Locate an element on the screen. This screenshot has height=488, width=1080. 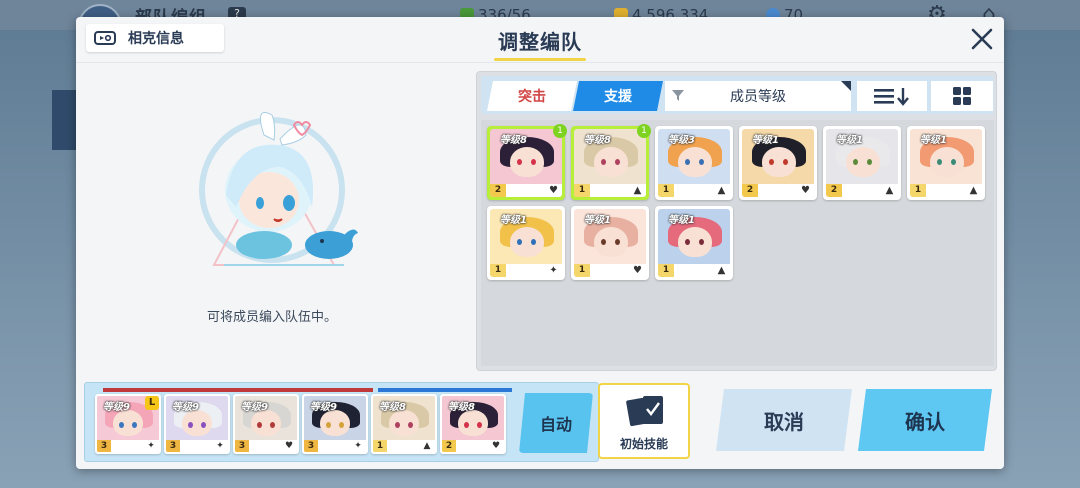
roster-card: 等级8 2 ♥ 1 is located at coordinates (527, 162).